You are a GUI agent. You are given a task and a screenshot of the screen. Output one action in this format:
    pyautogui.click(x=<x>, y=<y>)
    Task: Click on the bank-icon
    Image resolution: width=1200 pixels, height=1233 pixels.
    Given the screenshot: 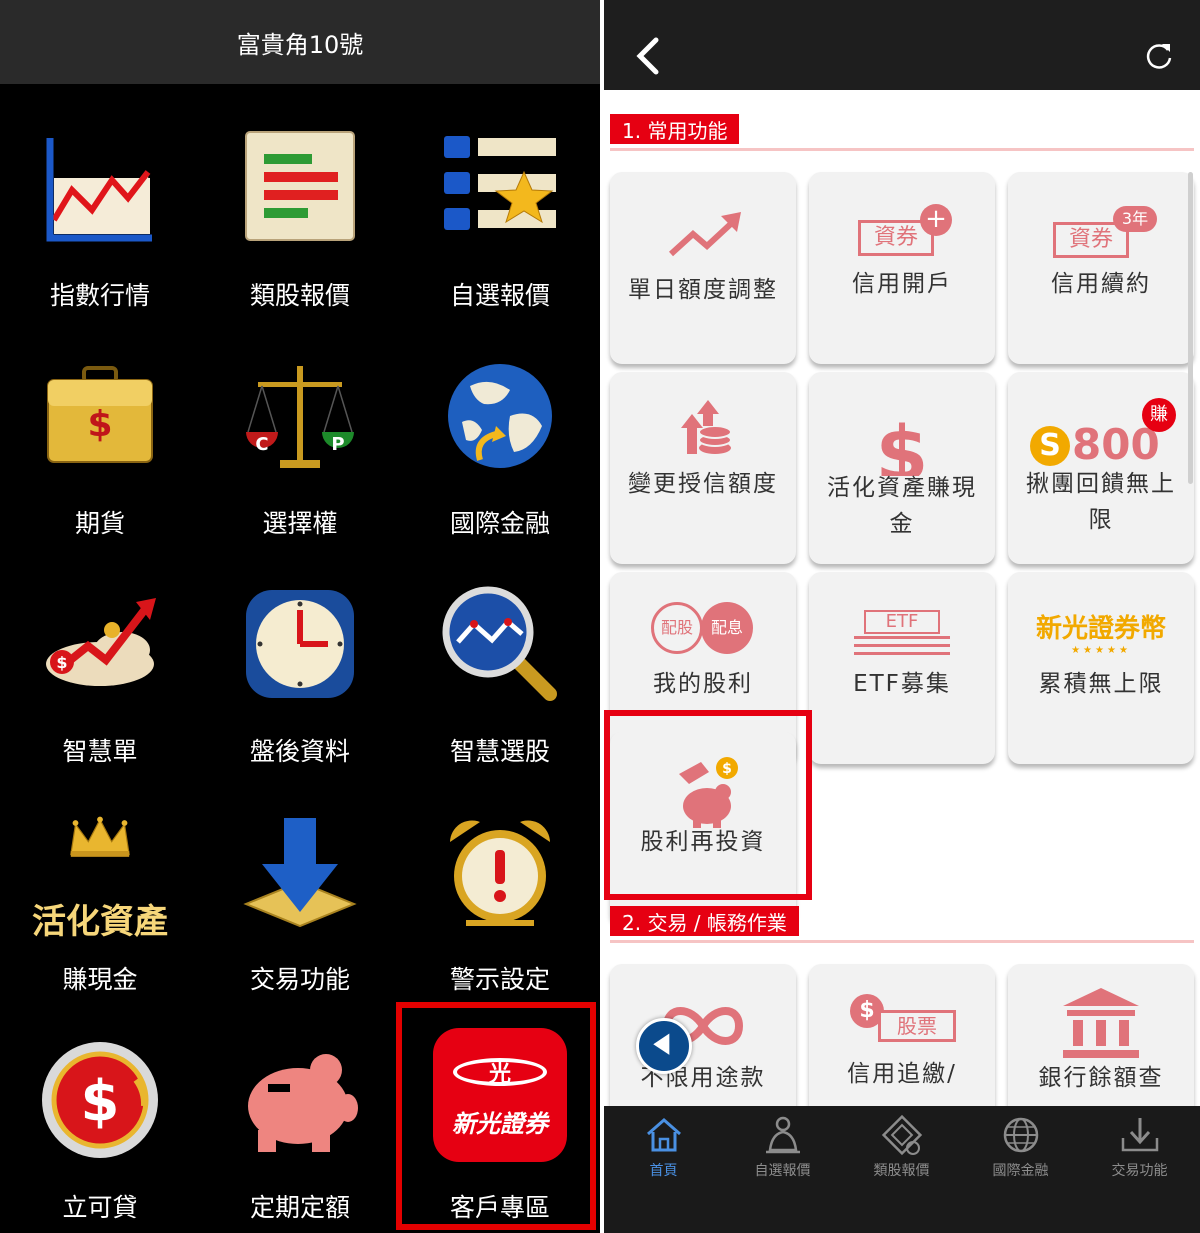 What is the action you would take?
    pyautogui.click(x=1101, y=1023)
    